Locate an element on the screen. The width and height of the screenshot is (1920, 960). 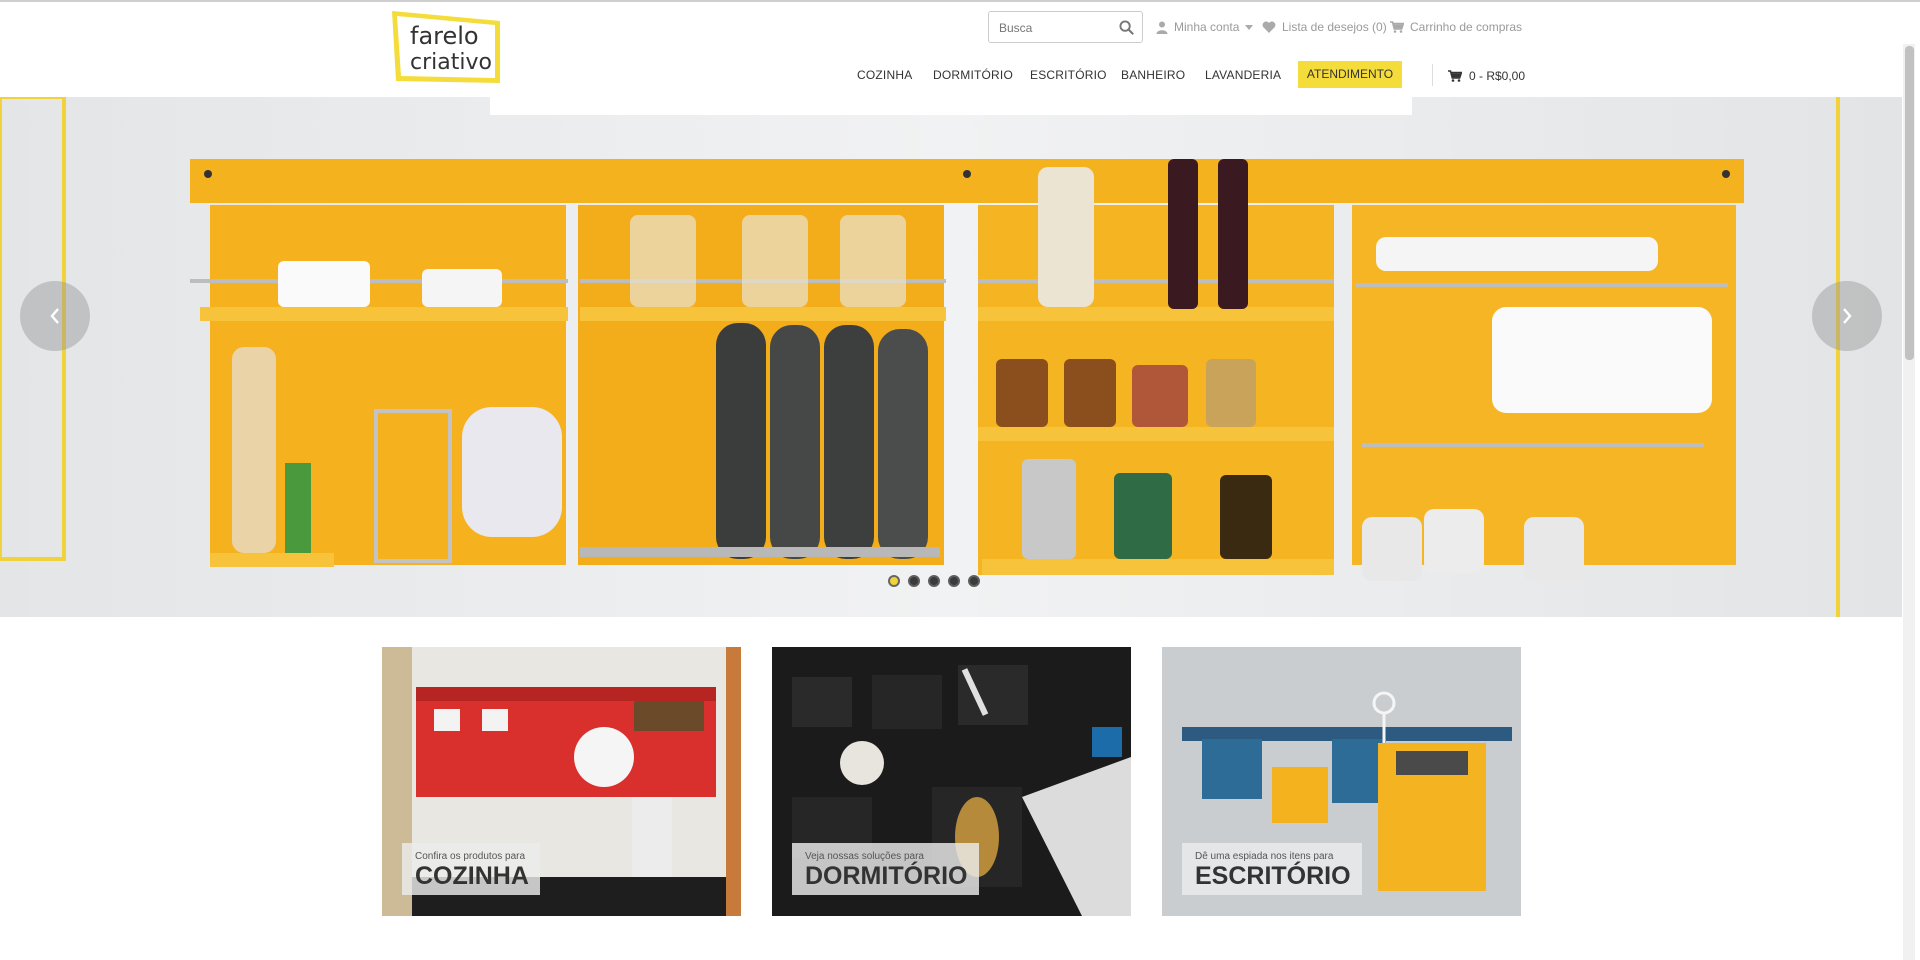
logo: farelo criativo is located at coordinates (446, 47).